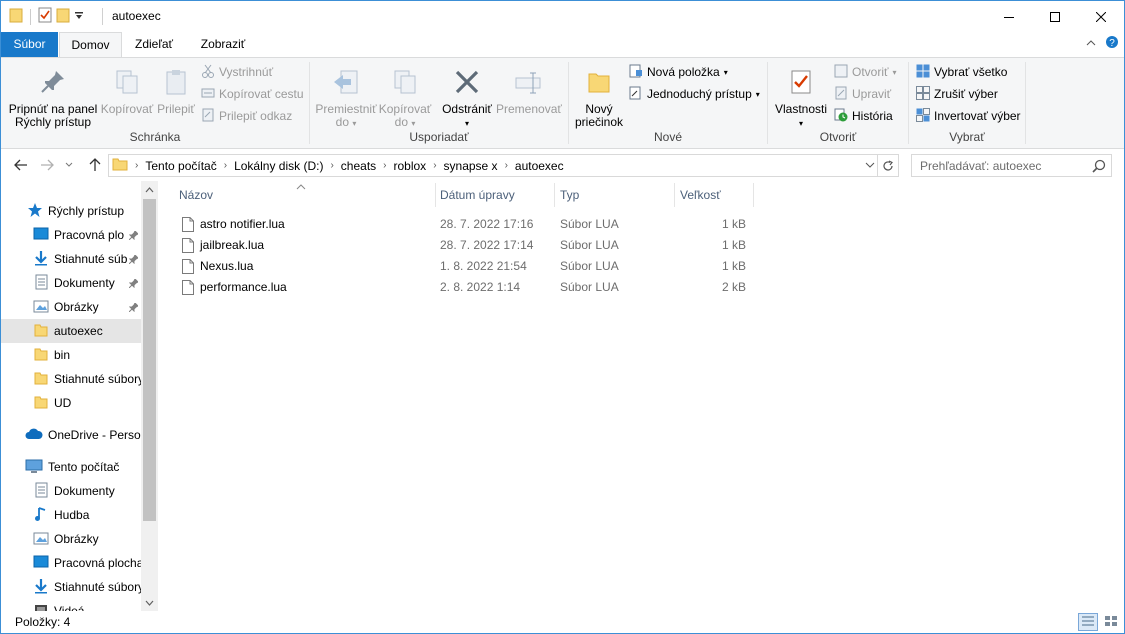 The height and width of the screenshot is (634, 1125). I want to click on search-placeholder: Prehľadávať: autoexec, so click(981, 165).